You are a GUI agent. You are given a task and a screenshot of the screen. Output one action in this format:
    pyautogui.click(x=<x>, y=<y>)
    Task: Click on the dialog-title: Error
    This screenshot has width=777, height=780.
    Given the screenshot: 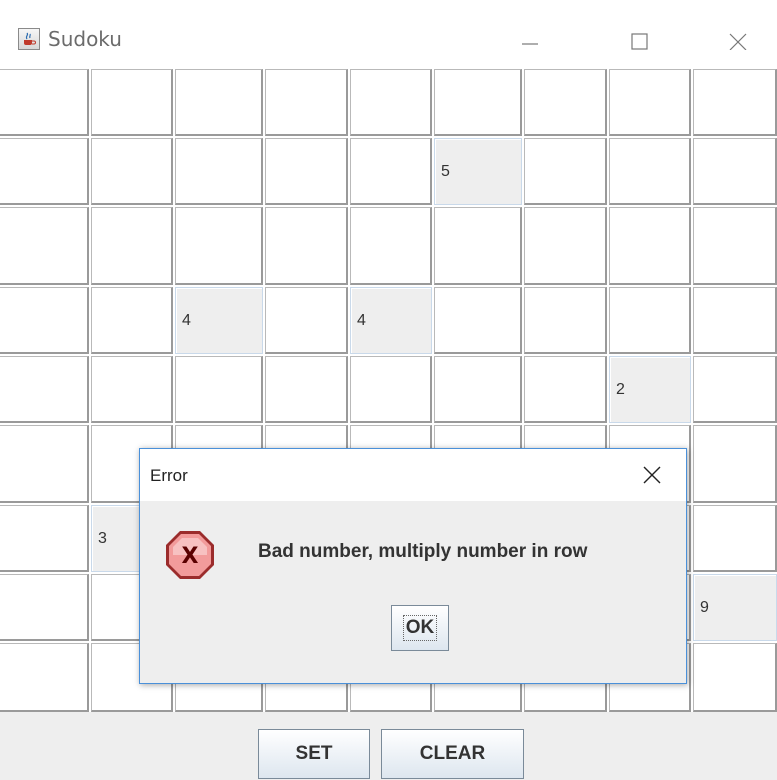 What is the action you would take?
    pyautogui.click(x=169, y=475)
    